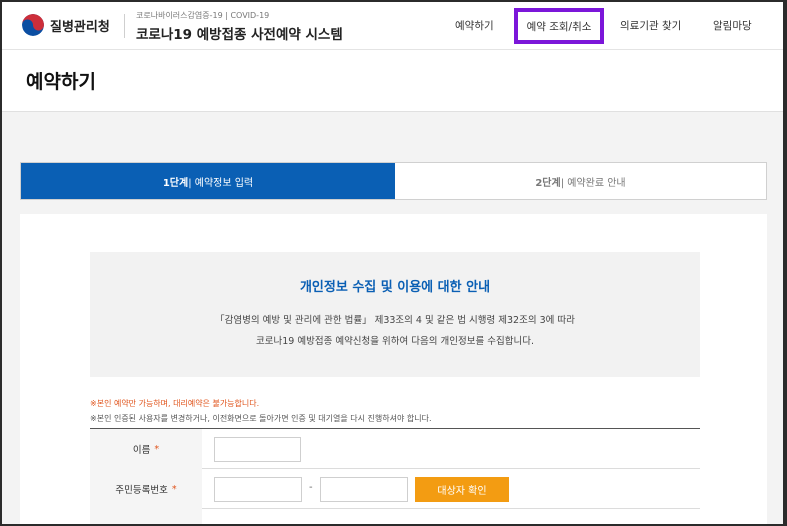 Image resolution: width=787 pixels, height=526 pixels. Describe the element at coordinates (33, 25) in the screenshot. I see `kdca-emblem-icon` at that location.